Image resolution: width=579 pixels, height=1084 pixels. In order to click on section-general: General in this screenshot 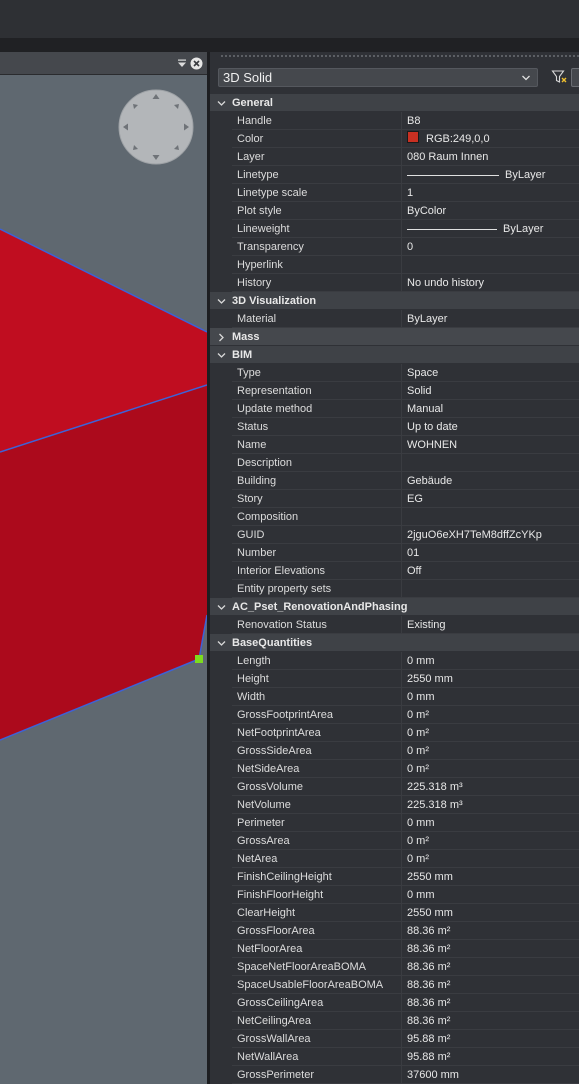, I will do `click(394, 103)`.